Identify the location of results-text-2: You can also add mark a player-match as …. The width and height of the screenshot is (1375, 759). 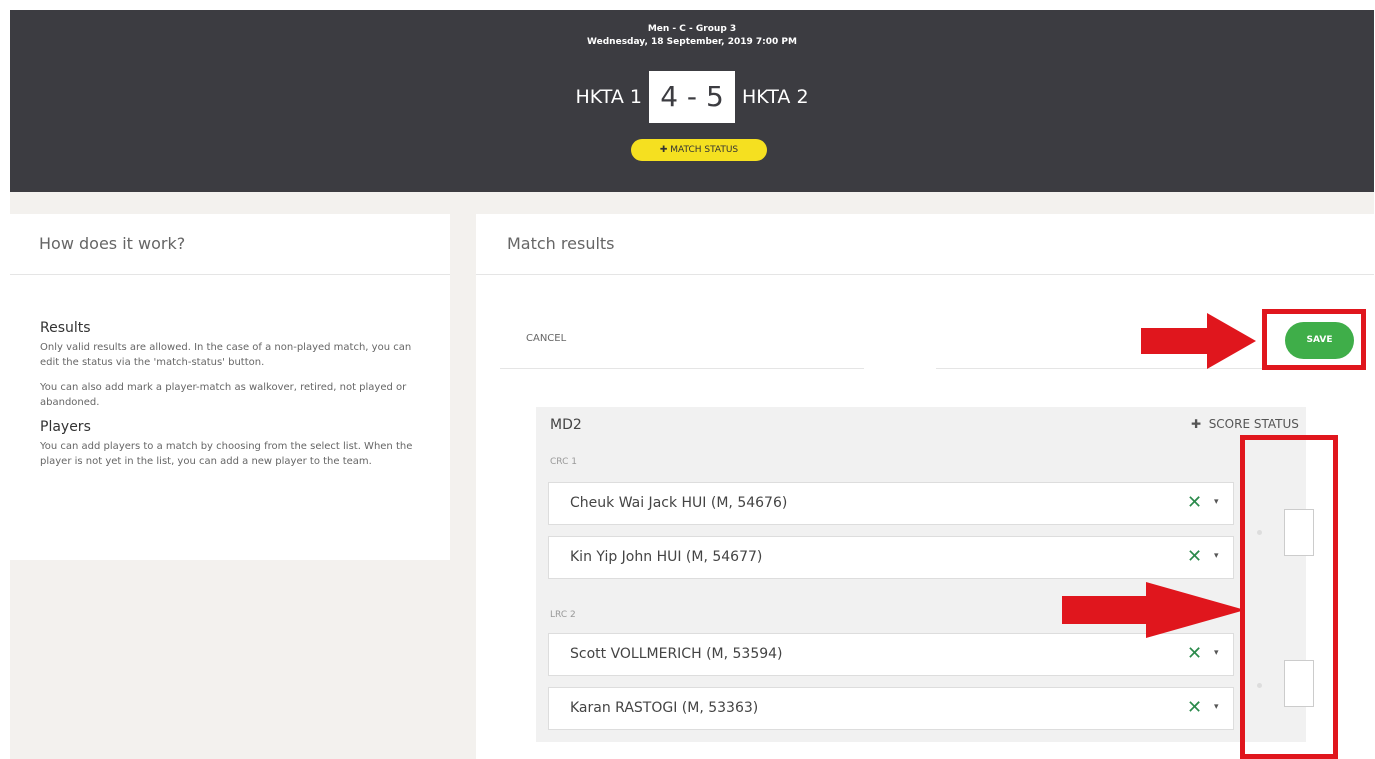
(223, 395).